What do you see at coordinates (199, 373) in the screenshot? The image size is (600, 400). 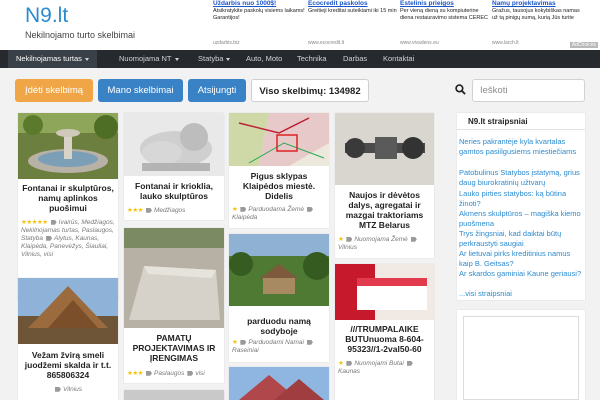 I see `listing-location: visi` at bounding box center [199, 373].